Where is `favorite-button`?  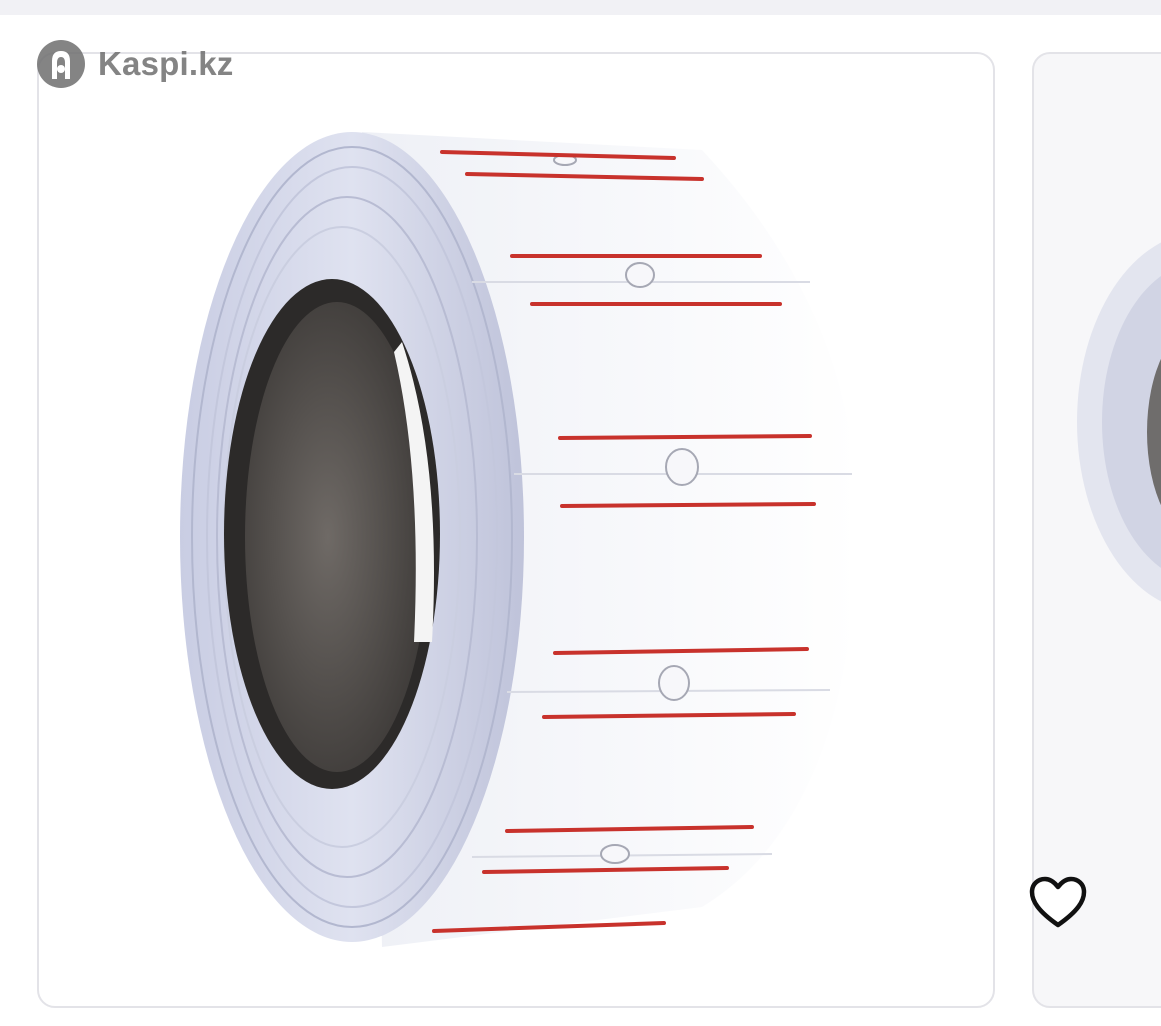
favorite-button is located at coordinates (1058, 903).